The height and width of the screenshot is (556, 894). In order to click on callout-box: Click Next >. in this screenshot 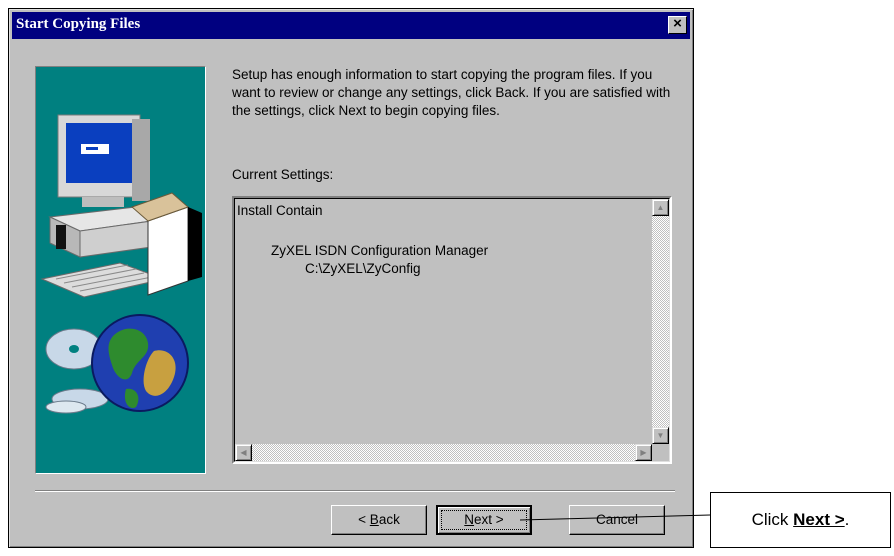, I will do `click(800, 520)`.